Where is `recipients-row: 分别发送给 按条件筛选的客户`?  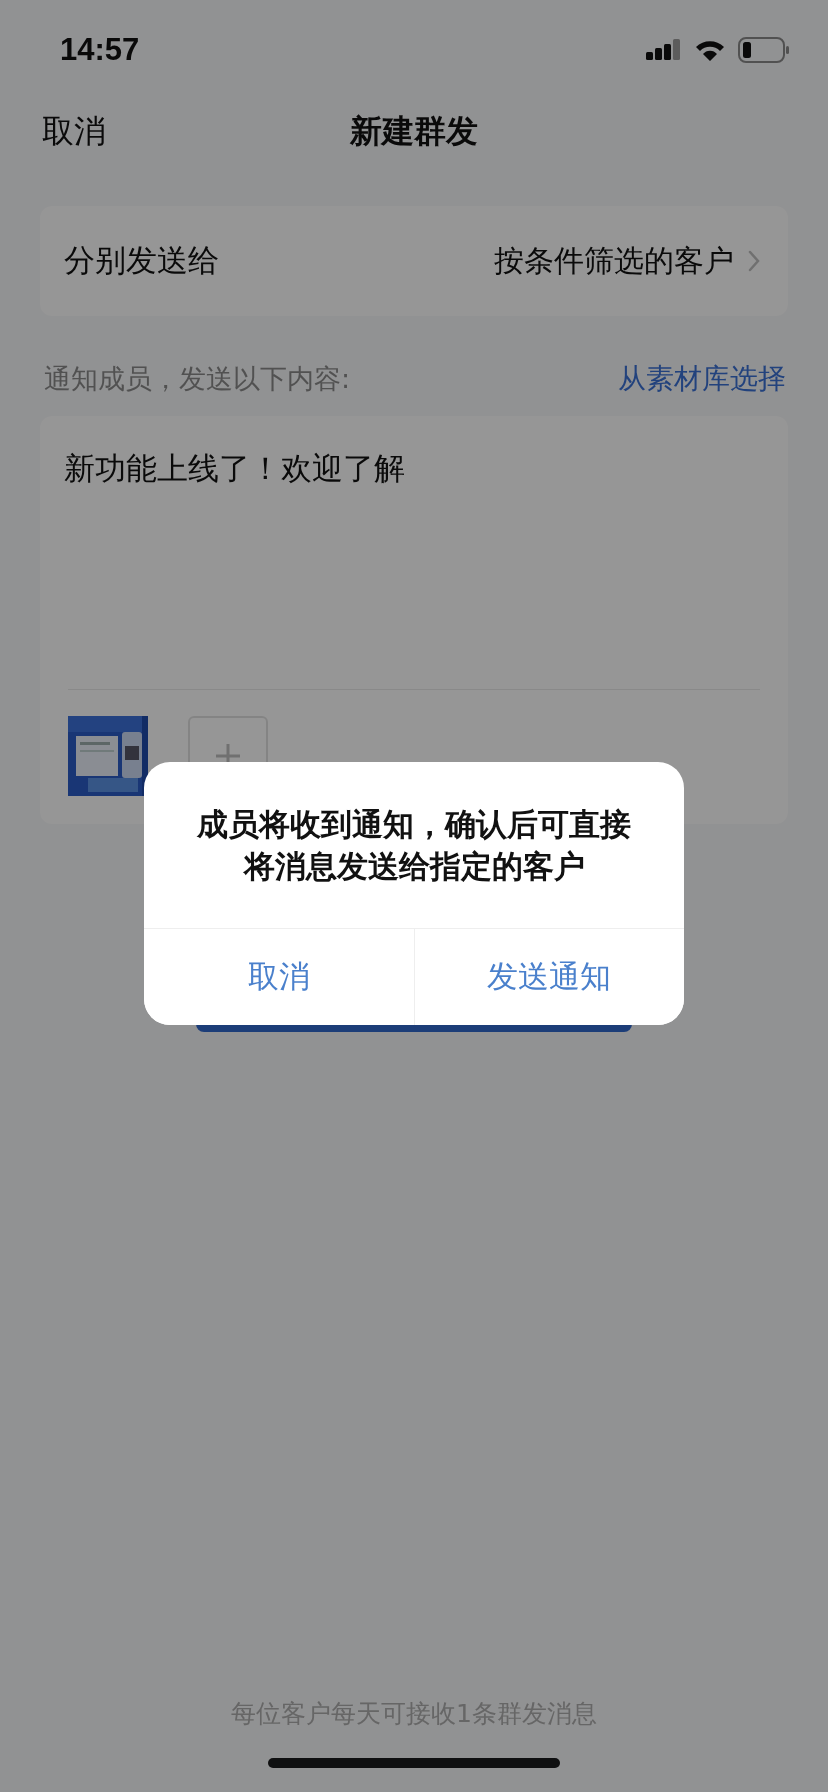 recipients-row: 分别发送给 按条件筛选的客户 is located at coordinates (414, 261).